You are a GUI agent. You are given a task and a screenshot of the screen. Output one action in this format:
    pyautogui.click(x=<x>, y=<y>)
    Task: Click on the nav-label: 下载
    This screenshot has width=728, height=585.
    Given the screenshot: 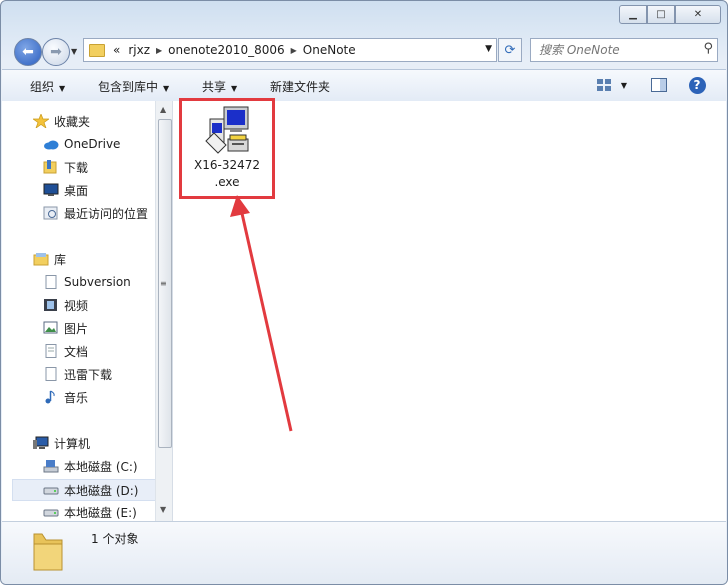 What is the action you would take?
    pyautogui.click(x=76, y=167)
    